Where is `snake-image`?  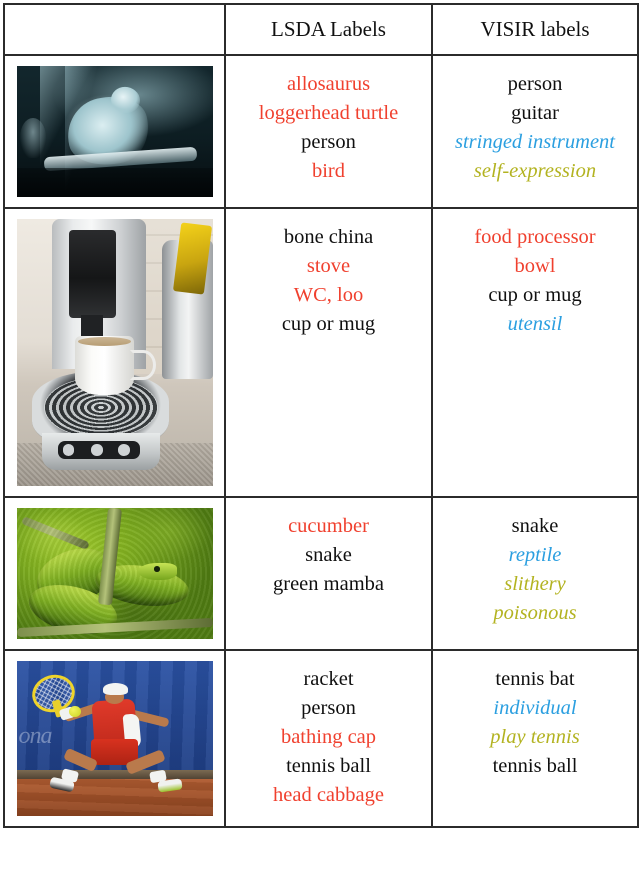 snake-image is located at coordinates (114, 573).